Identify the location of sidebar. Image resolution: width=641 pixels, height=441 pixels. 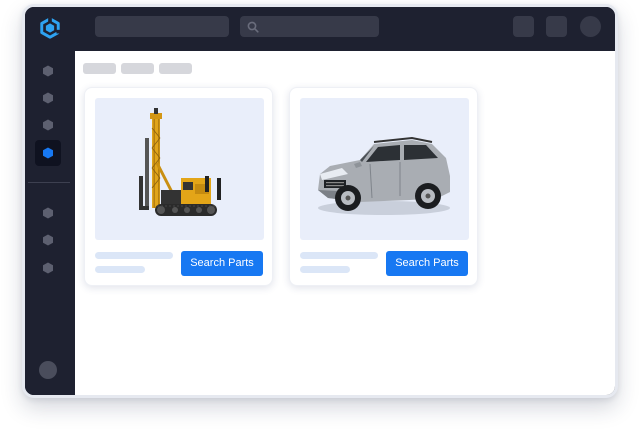
(50, 223).